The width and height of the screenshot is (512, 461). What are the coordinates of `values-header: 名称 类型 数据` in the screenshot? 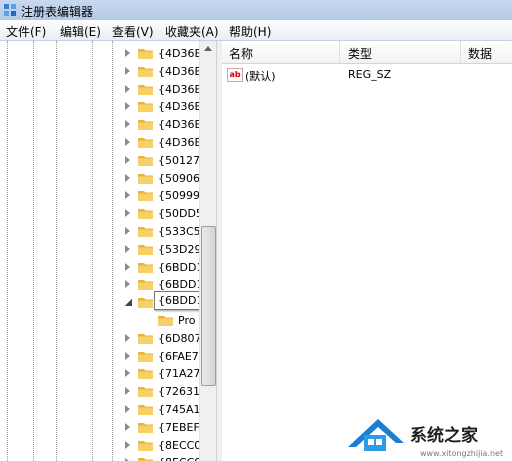 It's located at (367, 52).